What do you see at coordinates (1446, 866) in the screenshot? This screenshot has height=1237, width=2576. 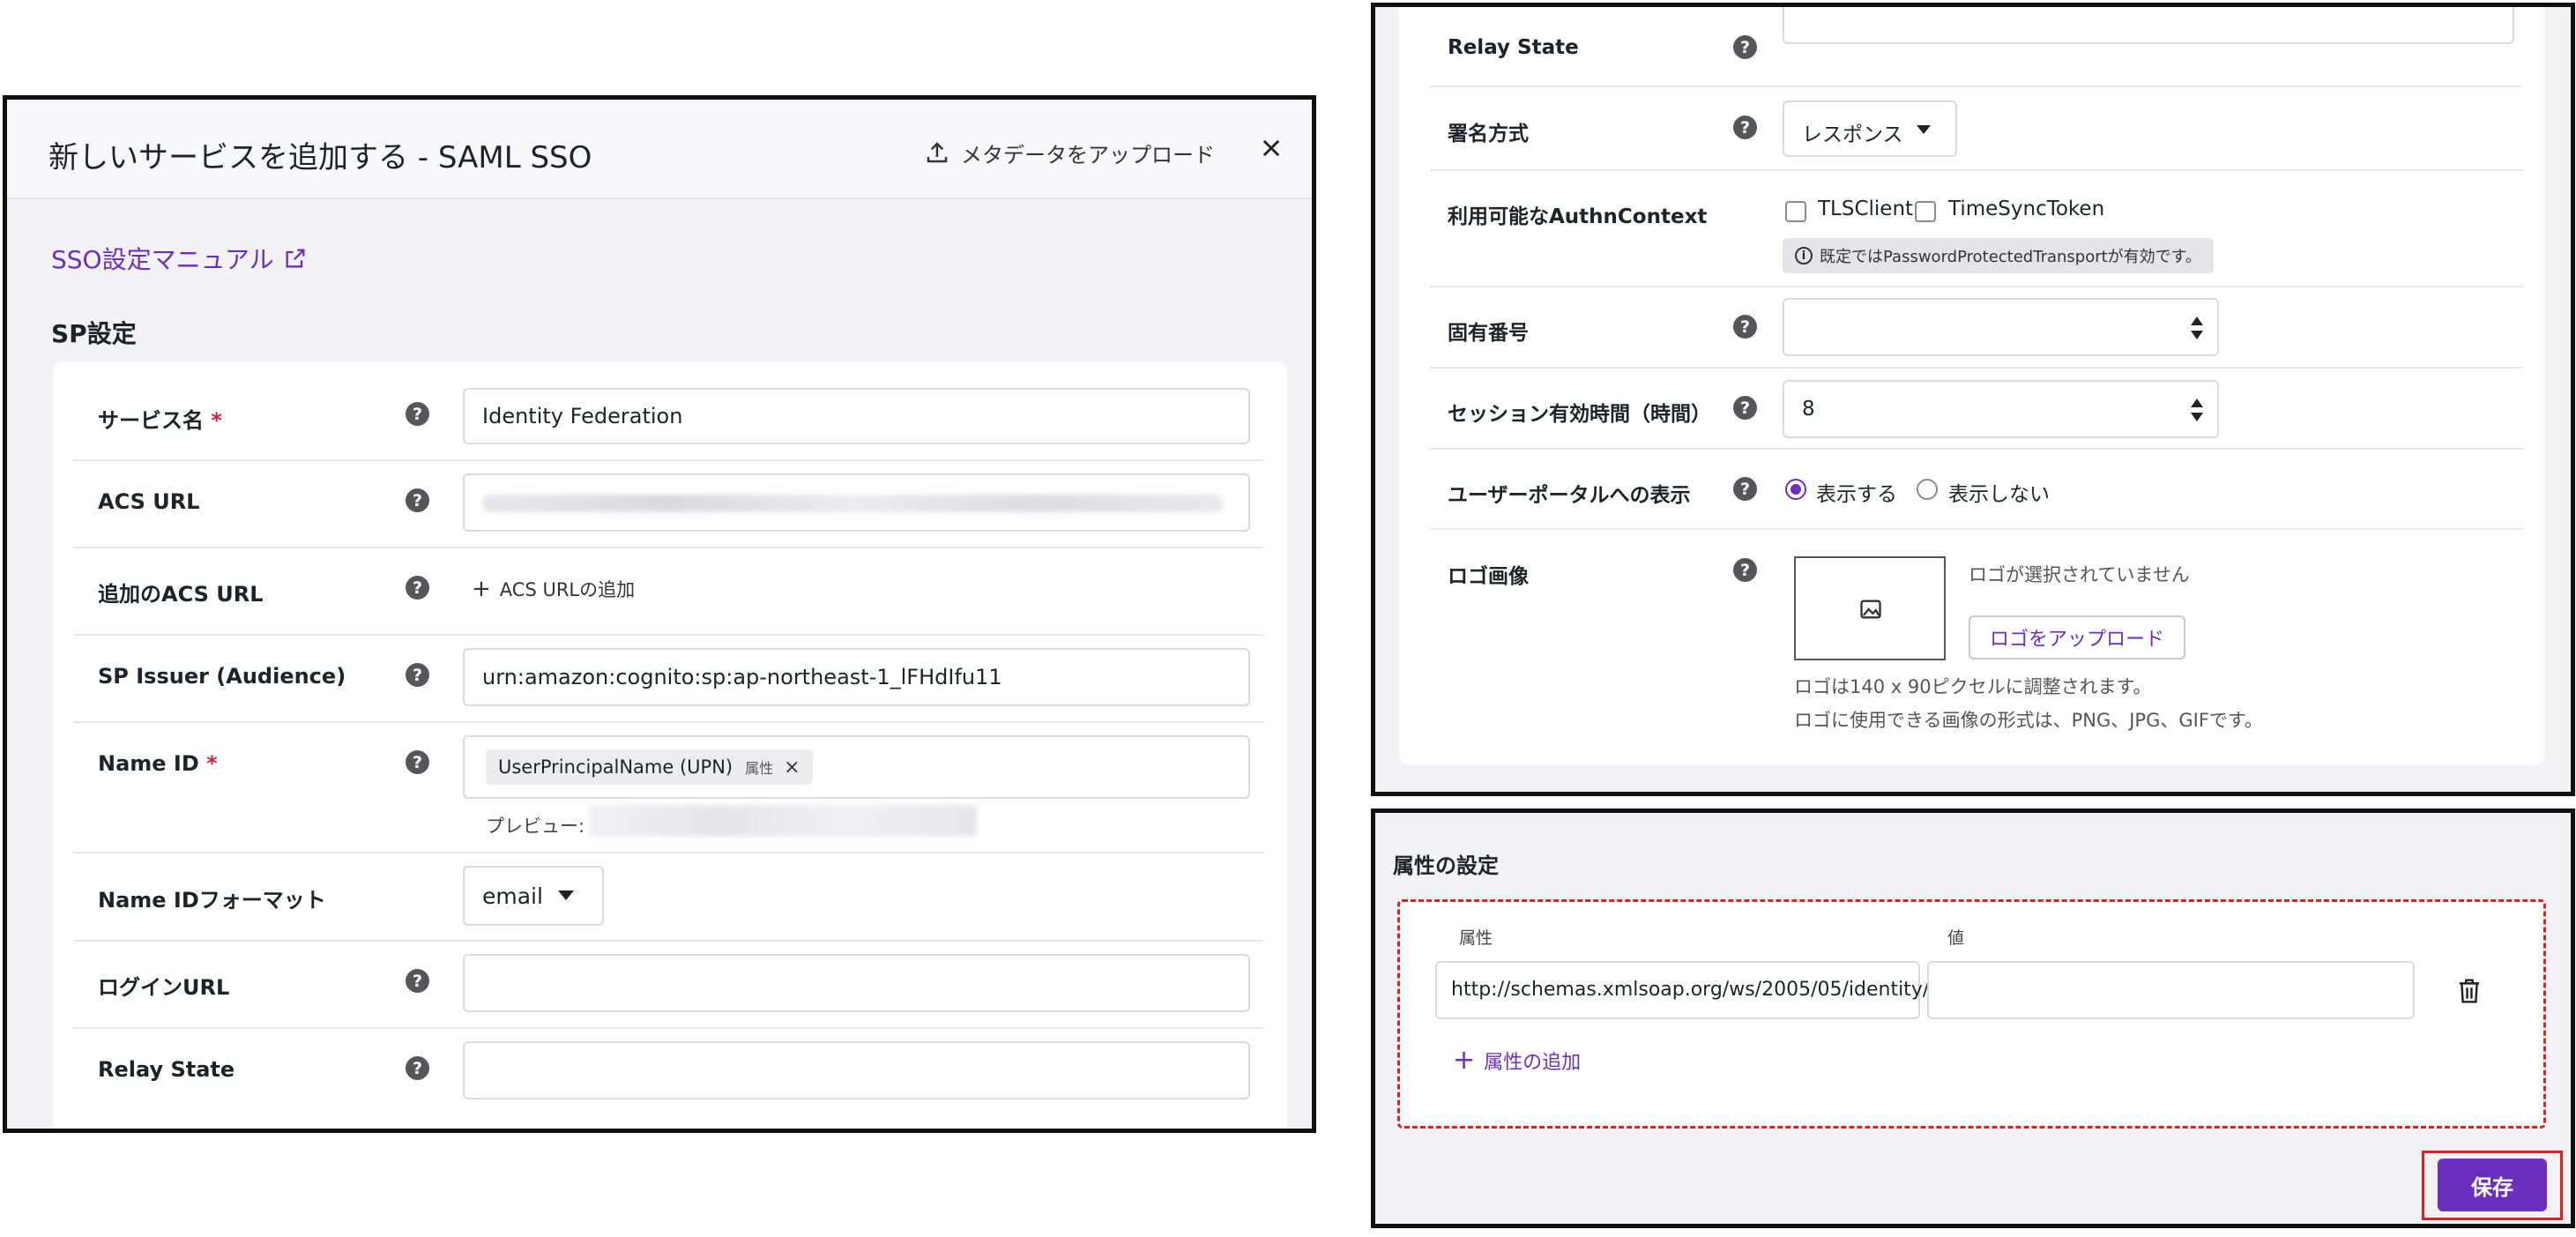 I see `attributes-title: 属性の設定` at bounding box center [1446, 866].